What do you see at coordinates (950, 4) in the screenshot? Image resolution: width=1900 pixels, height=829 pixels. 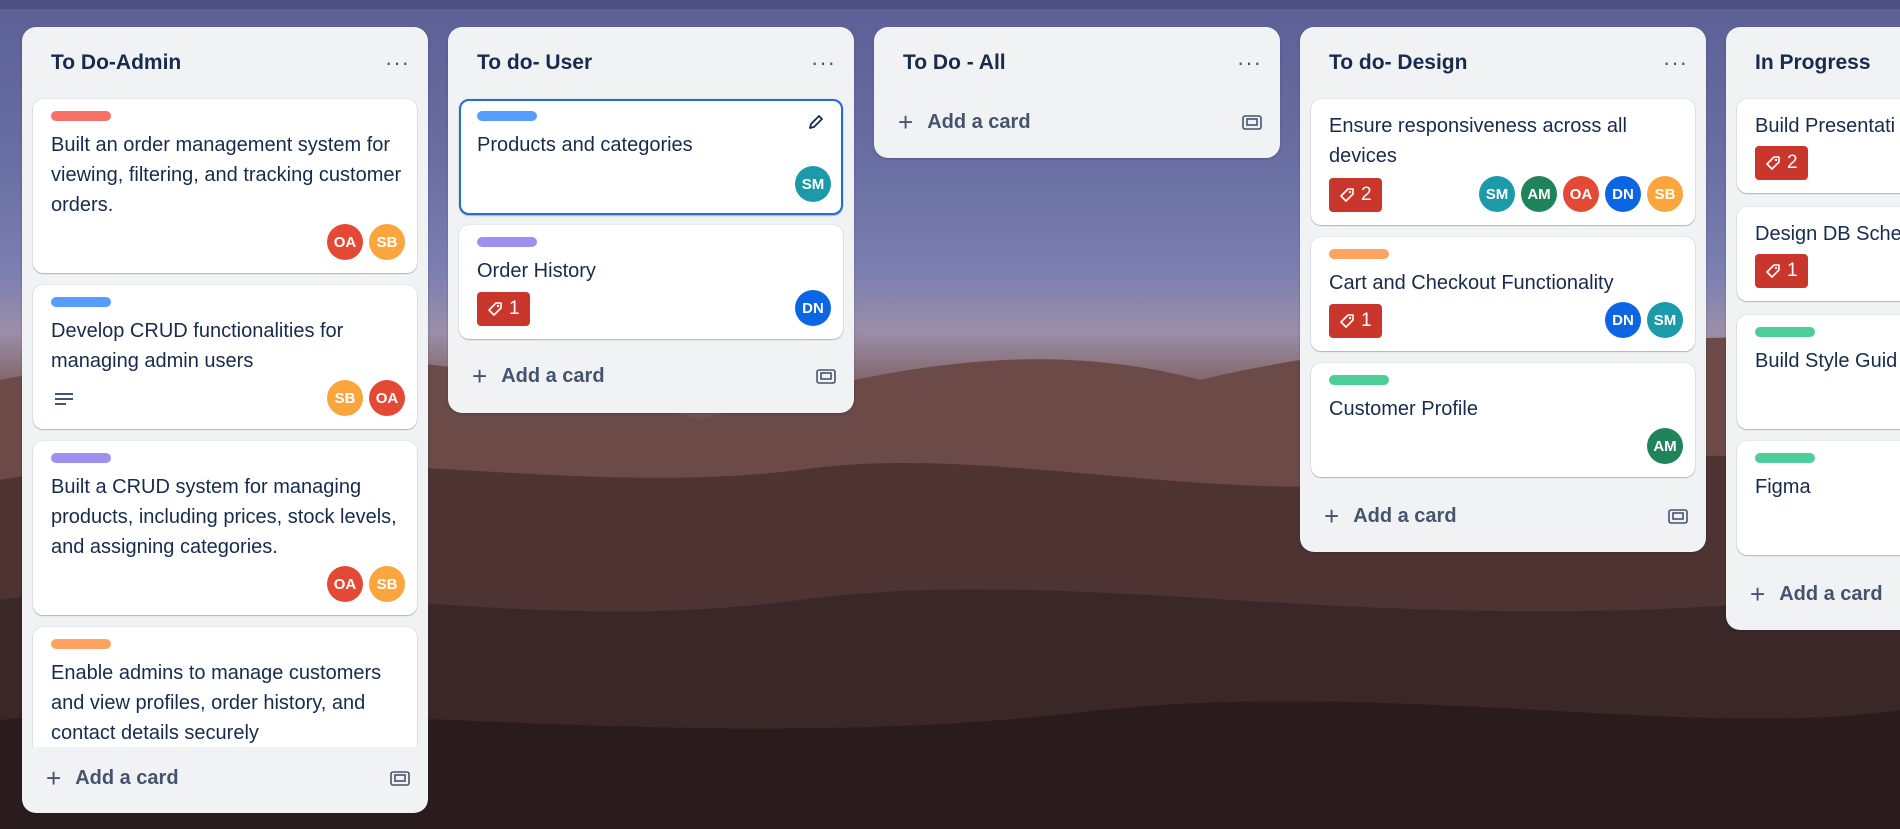 I see `top-bar` at bounding box center [950, 4].